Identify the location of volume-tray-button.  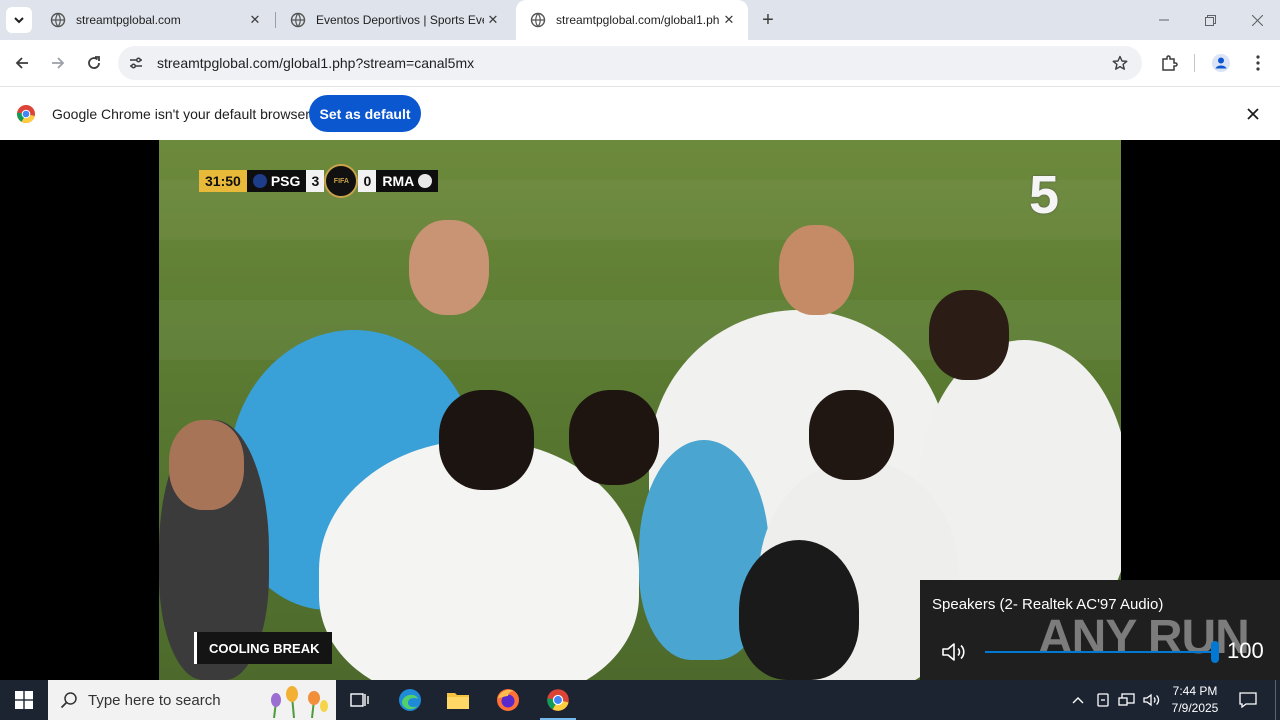
(1151, 700).